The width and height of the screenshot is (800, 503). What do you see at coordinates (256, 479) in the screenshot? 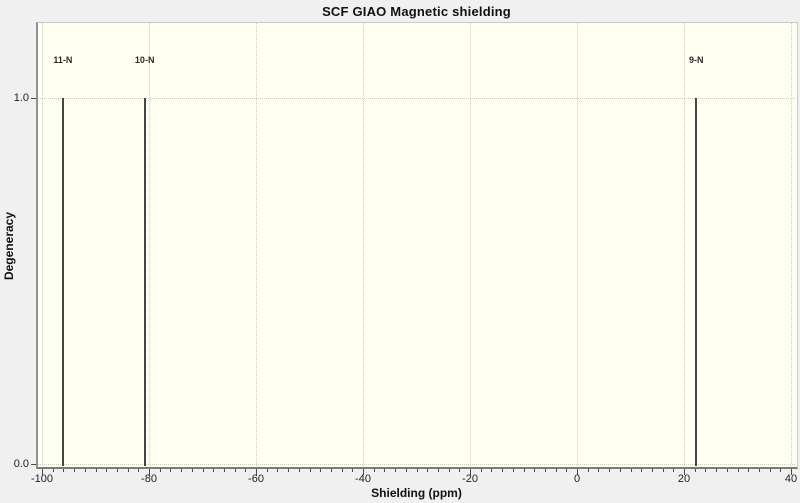
I see `x-tick-label: -60` at bounding box center [256, 479].